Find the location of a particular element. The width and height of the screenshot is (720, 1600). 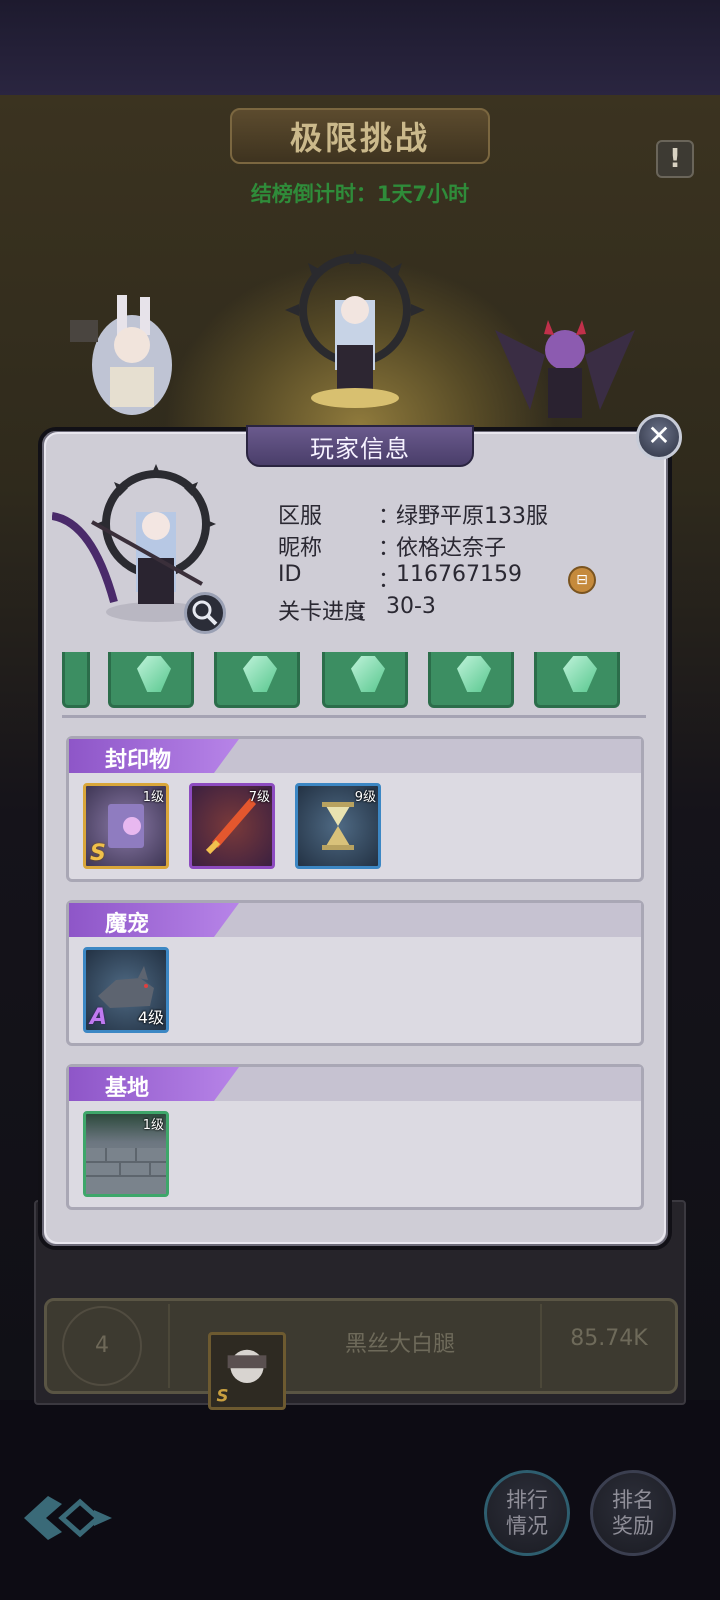

ranking-status-label-2: 情况 is located at coordinates (527, 1526).